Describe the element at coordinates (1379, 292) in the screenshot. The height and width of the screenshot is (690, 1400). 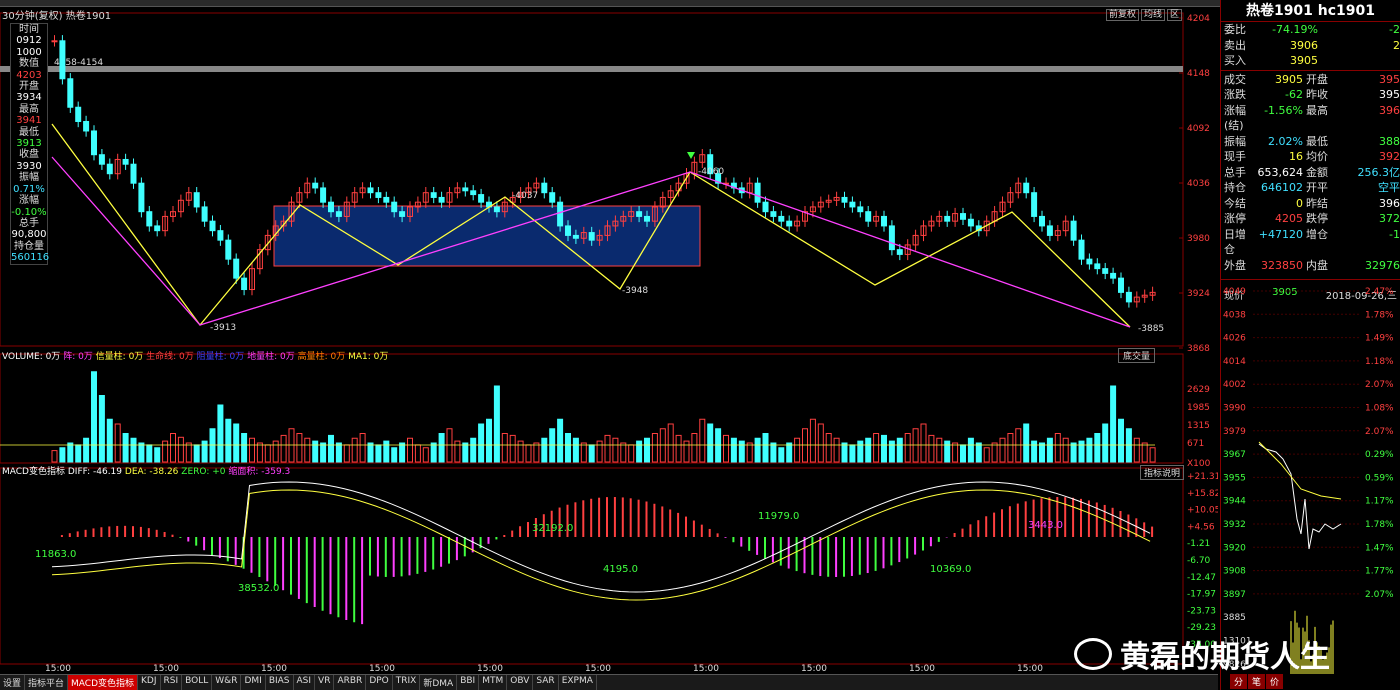
I see `mini-pct-tick: 2.47%` at that location.